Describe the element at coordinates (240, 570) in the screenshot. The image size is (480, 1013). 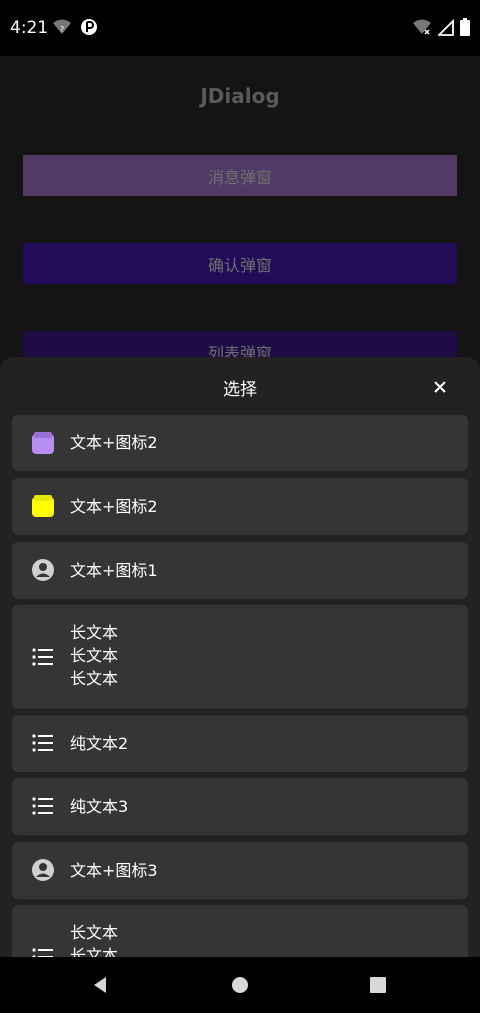
I see `list-item: 文本+图标1` at that location.